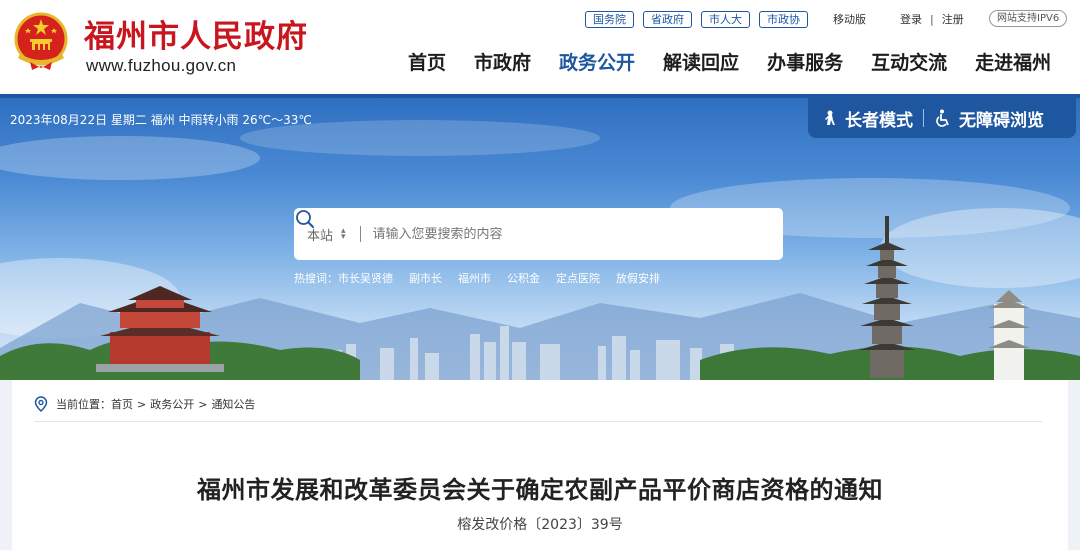  What do you see at coordinates (552, 234) in the screenshot?
I see `search-input` at bounding box center [552, 234].